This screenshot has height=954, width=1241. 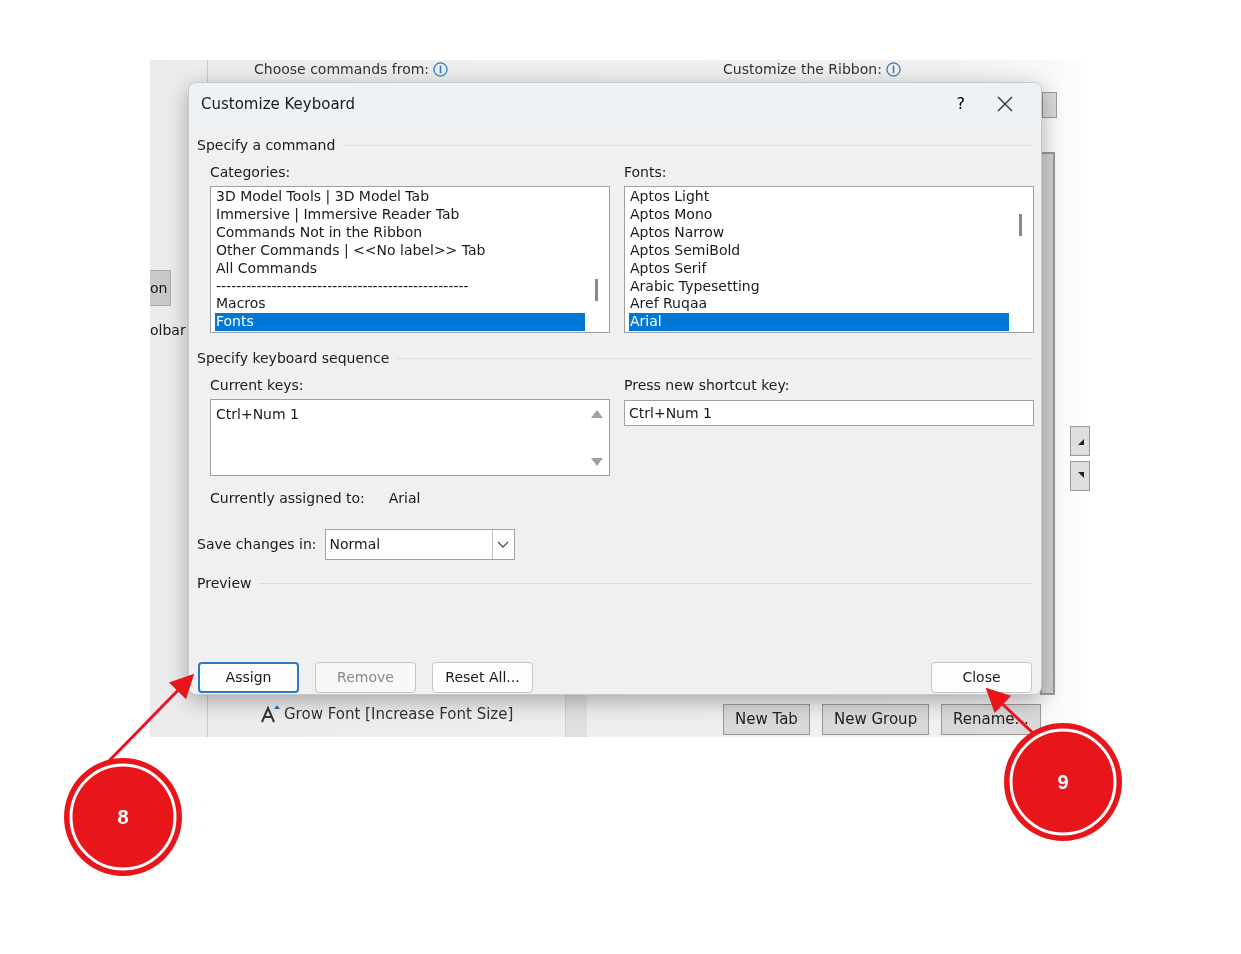 What do you see at coordinates (819, 322) in the screenshot?
I see `list-item: Arial` at bounding box center [819, 322].